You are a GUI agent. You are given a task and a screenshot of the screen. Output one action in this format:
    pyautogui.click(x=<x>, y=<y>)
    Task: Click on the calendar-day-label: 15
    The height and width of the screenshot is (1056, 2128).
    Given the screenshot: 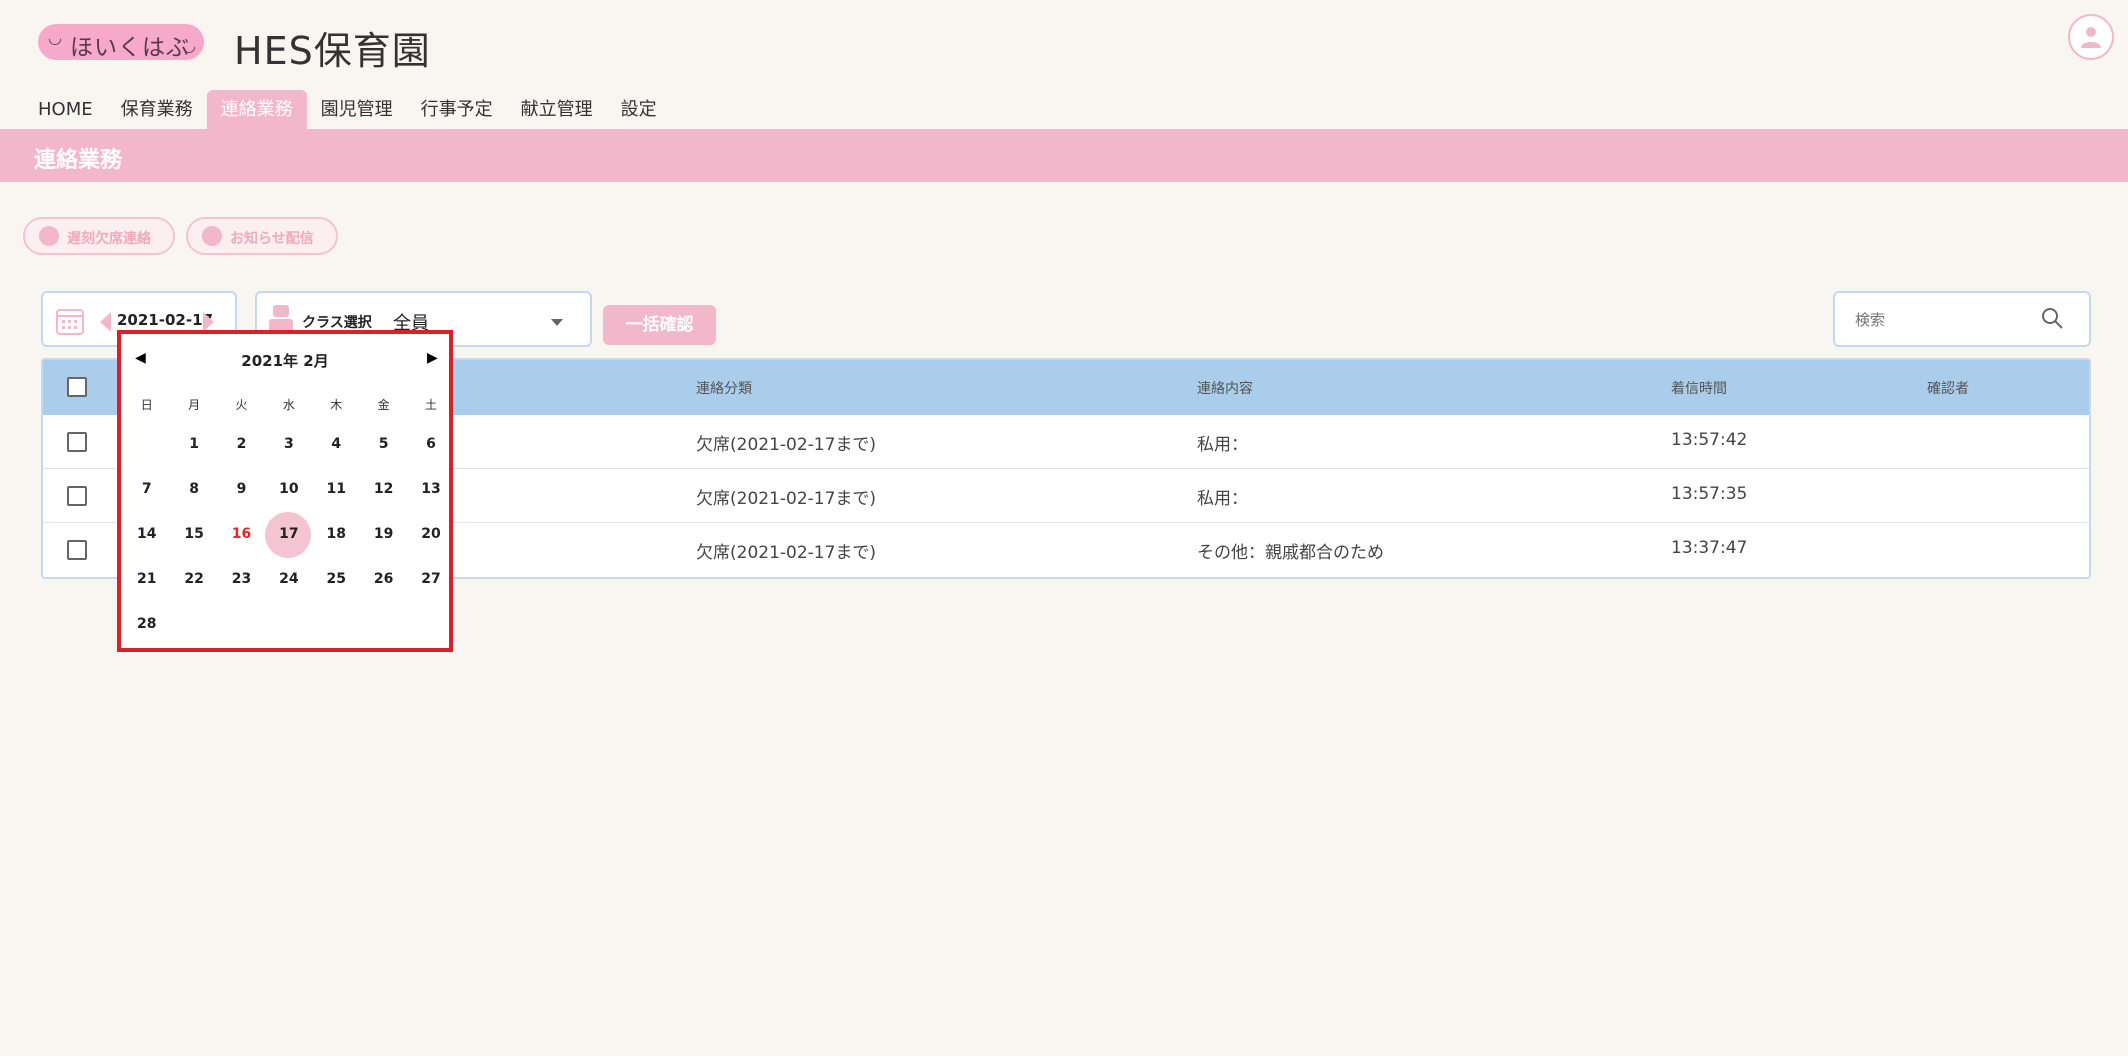 What is the action you would take?
    pyautogui.click(x=194, y=534)
    